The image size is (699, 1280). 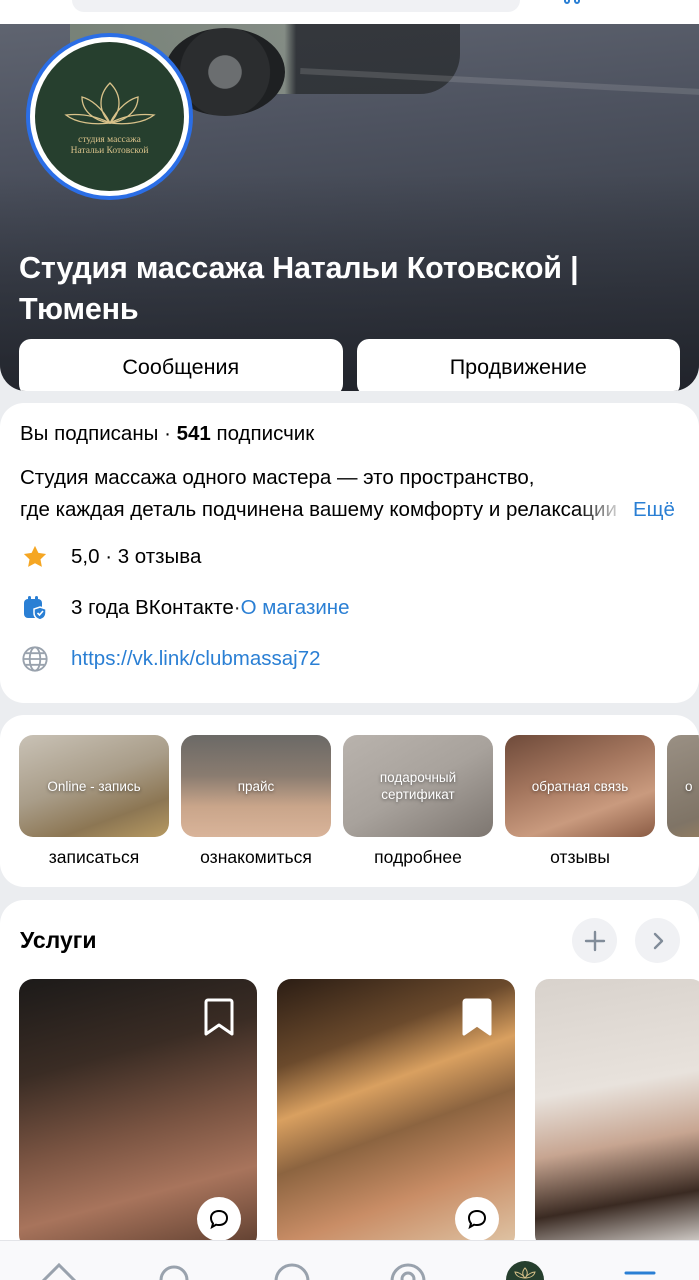 I want to click on community-logo: студия массажа Натальи Котовской, so click(x=109, y=116).